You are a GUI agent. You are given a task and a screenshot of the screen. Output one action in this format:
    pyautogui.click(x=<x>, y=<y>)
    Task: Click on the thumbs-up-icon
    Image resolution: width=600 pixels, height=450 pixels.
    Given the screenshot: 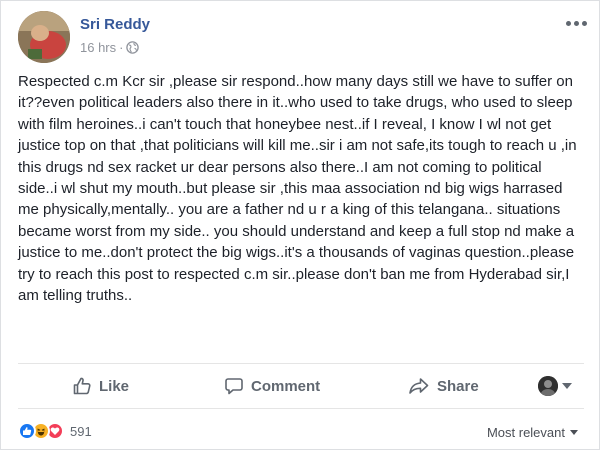 What is the action you would take?
    pyautogui.click(x=82, y=386)
    